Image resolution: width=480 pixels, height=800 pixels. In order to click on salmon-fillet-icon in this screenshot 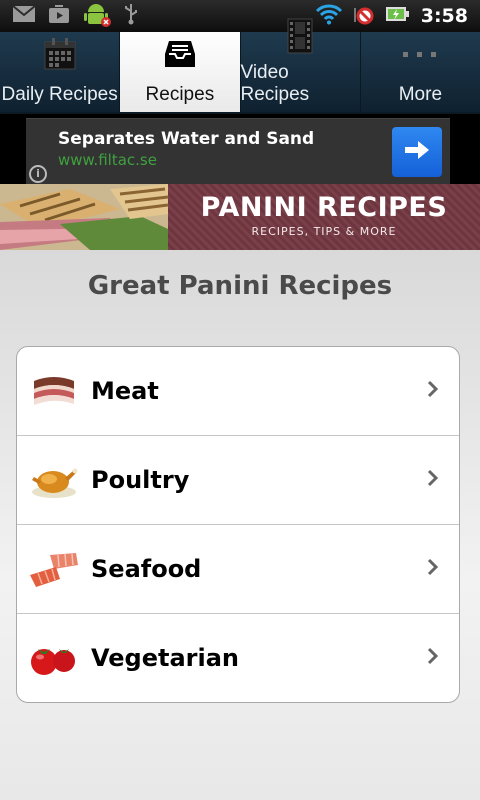, I will do `click(54, 569)`.